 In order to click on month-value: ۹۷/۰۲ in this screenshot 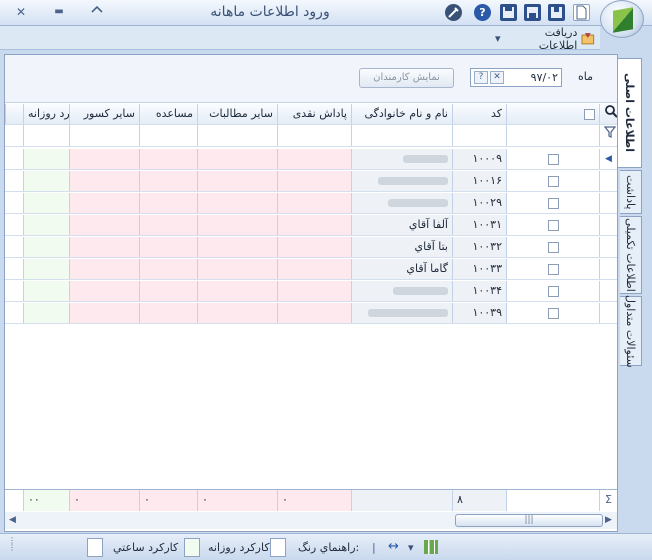, I will do `click(532, 77)`.